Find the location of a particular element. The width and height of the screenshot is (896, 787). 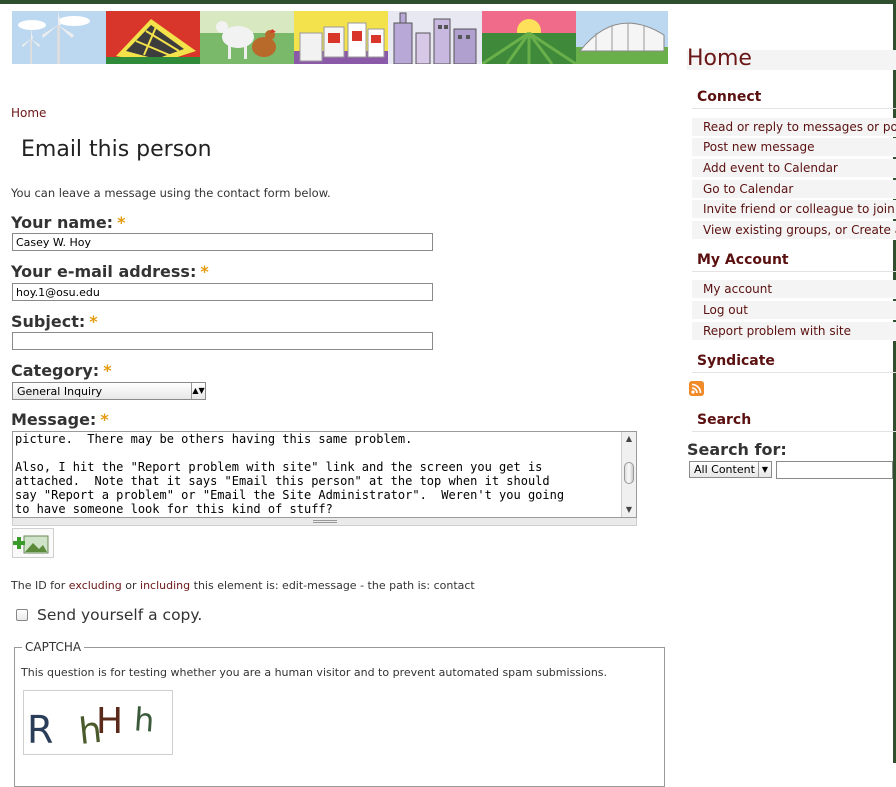

scroll-down-icon: ▼ is located at coordinates (629, 510).